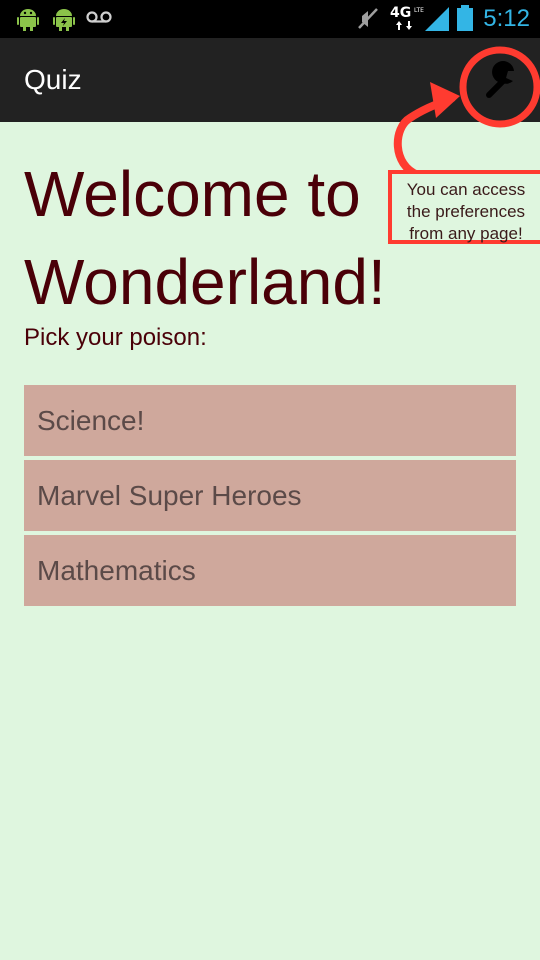  I want to click on signal-icon, so click(437, 19).